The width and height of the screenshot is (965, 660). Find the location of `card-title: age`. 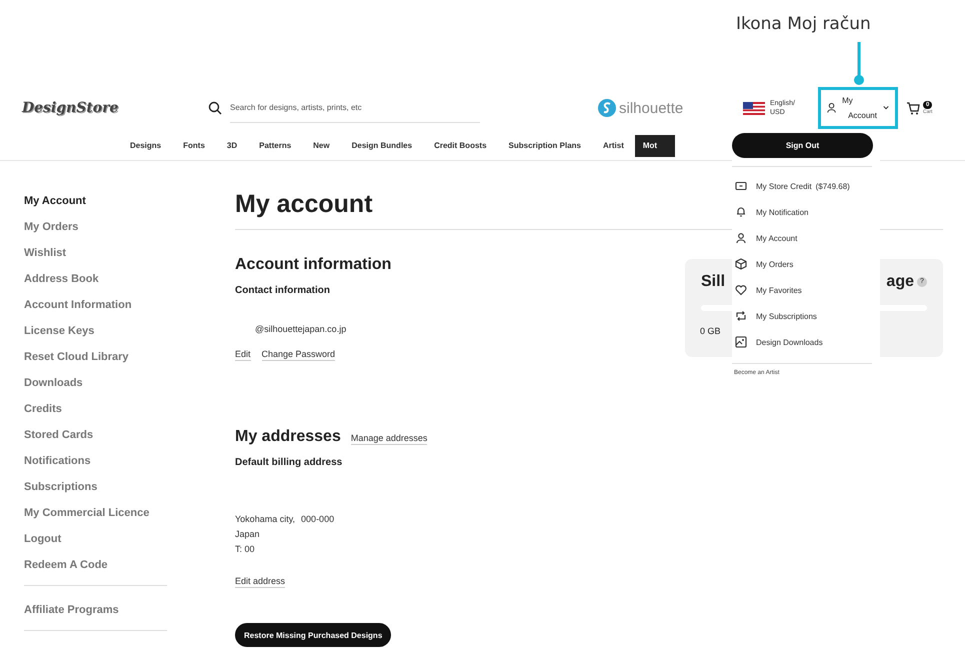

card-title: age is located at coordinates (900, 282).